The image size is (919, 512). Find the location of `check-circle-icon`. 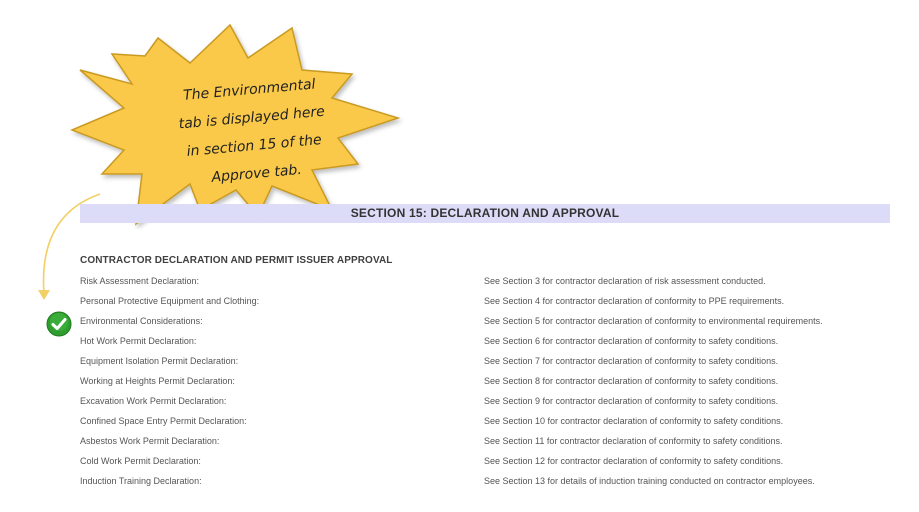

check-circle-icon is located at coordinates (59, 324).